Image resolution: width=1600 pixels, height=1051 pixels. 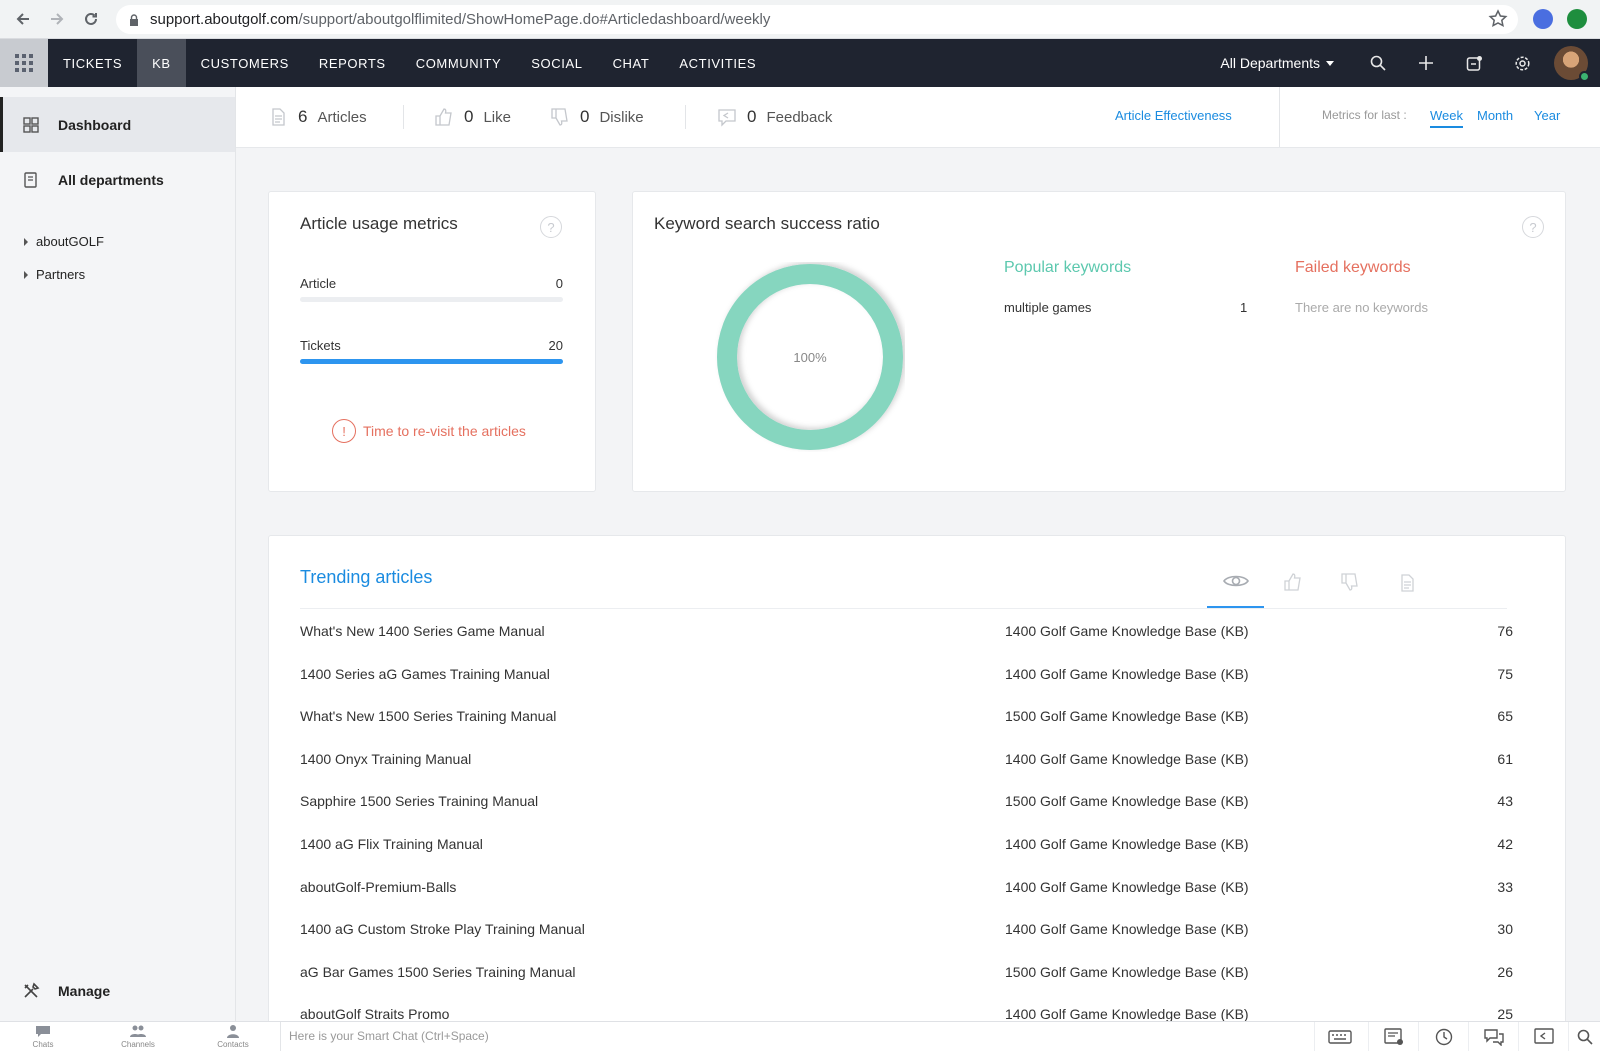 I want to click on caret-right-icon, so click(x=26, y=241).